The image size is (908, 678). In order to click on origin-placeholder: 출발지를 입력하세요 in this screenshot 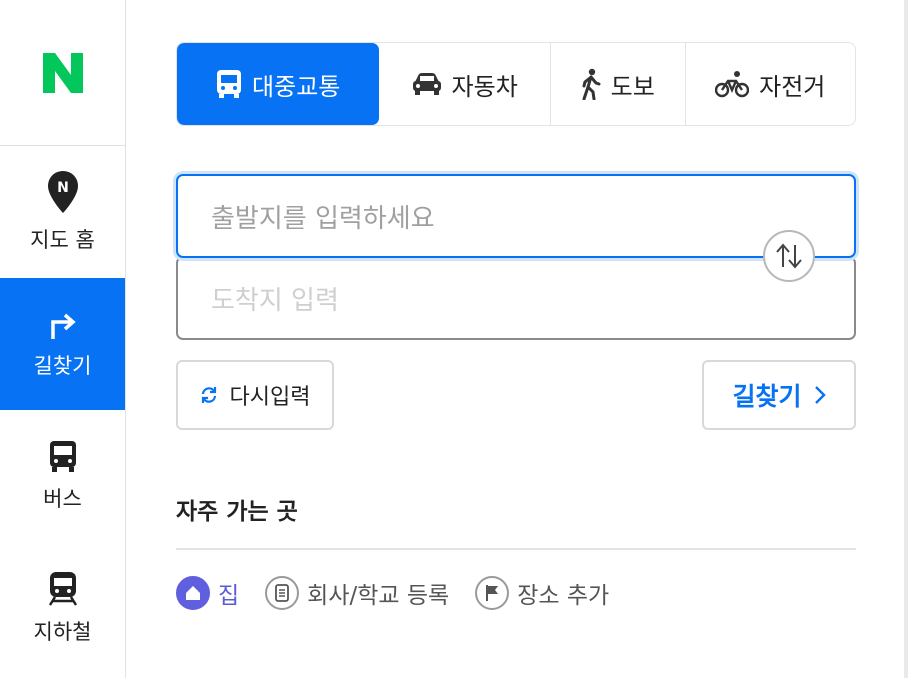, I will do `click(323, 218)`.